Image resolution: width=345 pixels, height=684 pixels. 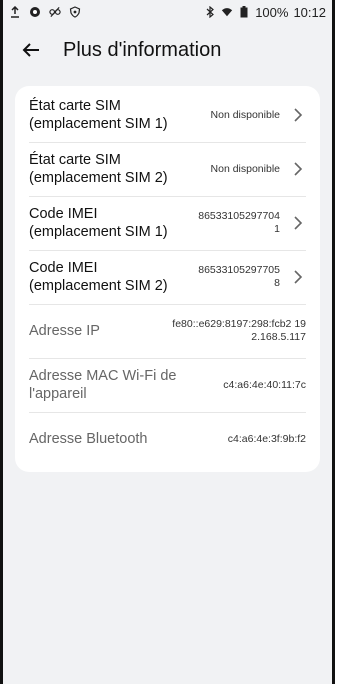 What do you see at coordinates (210, 12) in the screenshot?
I see `bluetooth-icon` at bounding box center [210, 12].